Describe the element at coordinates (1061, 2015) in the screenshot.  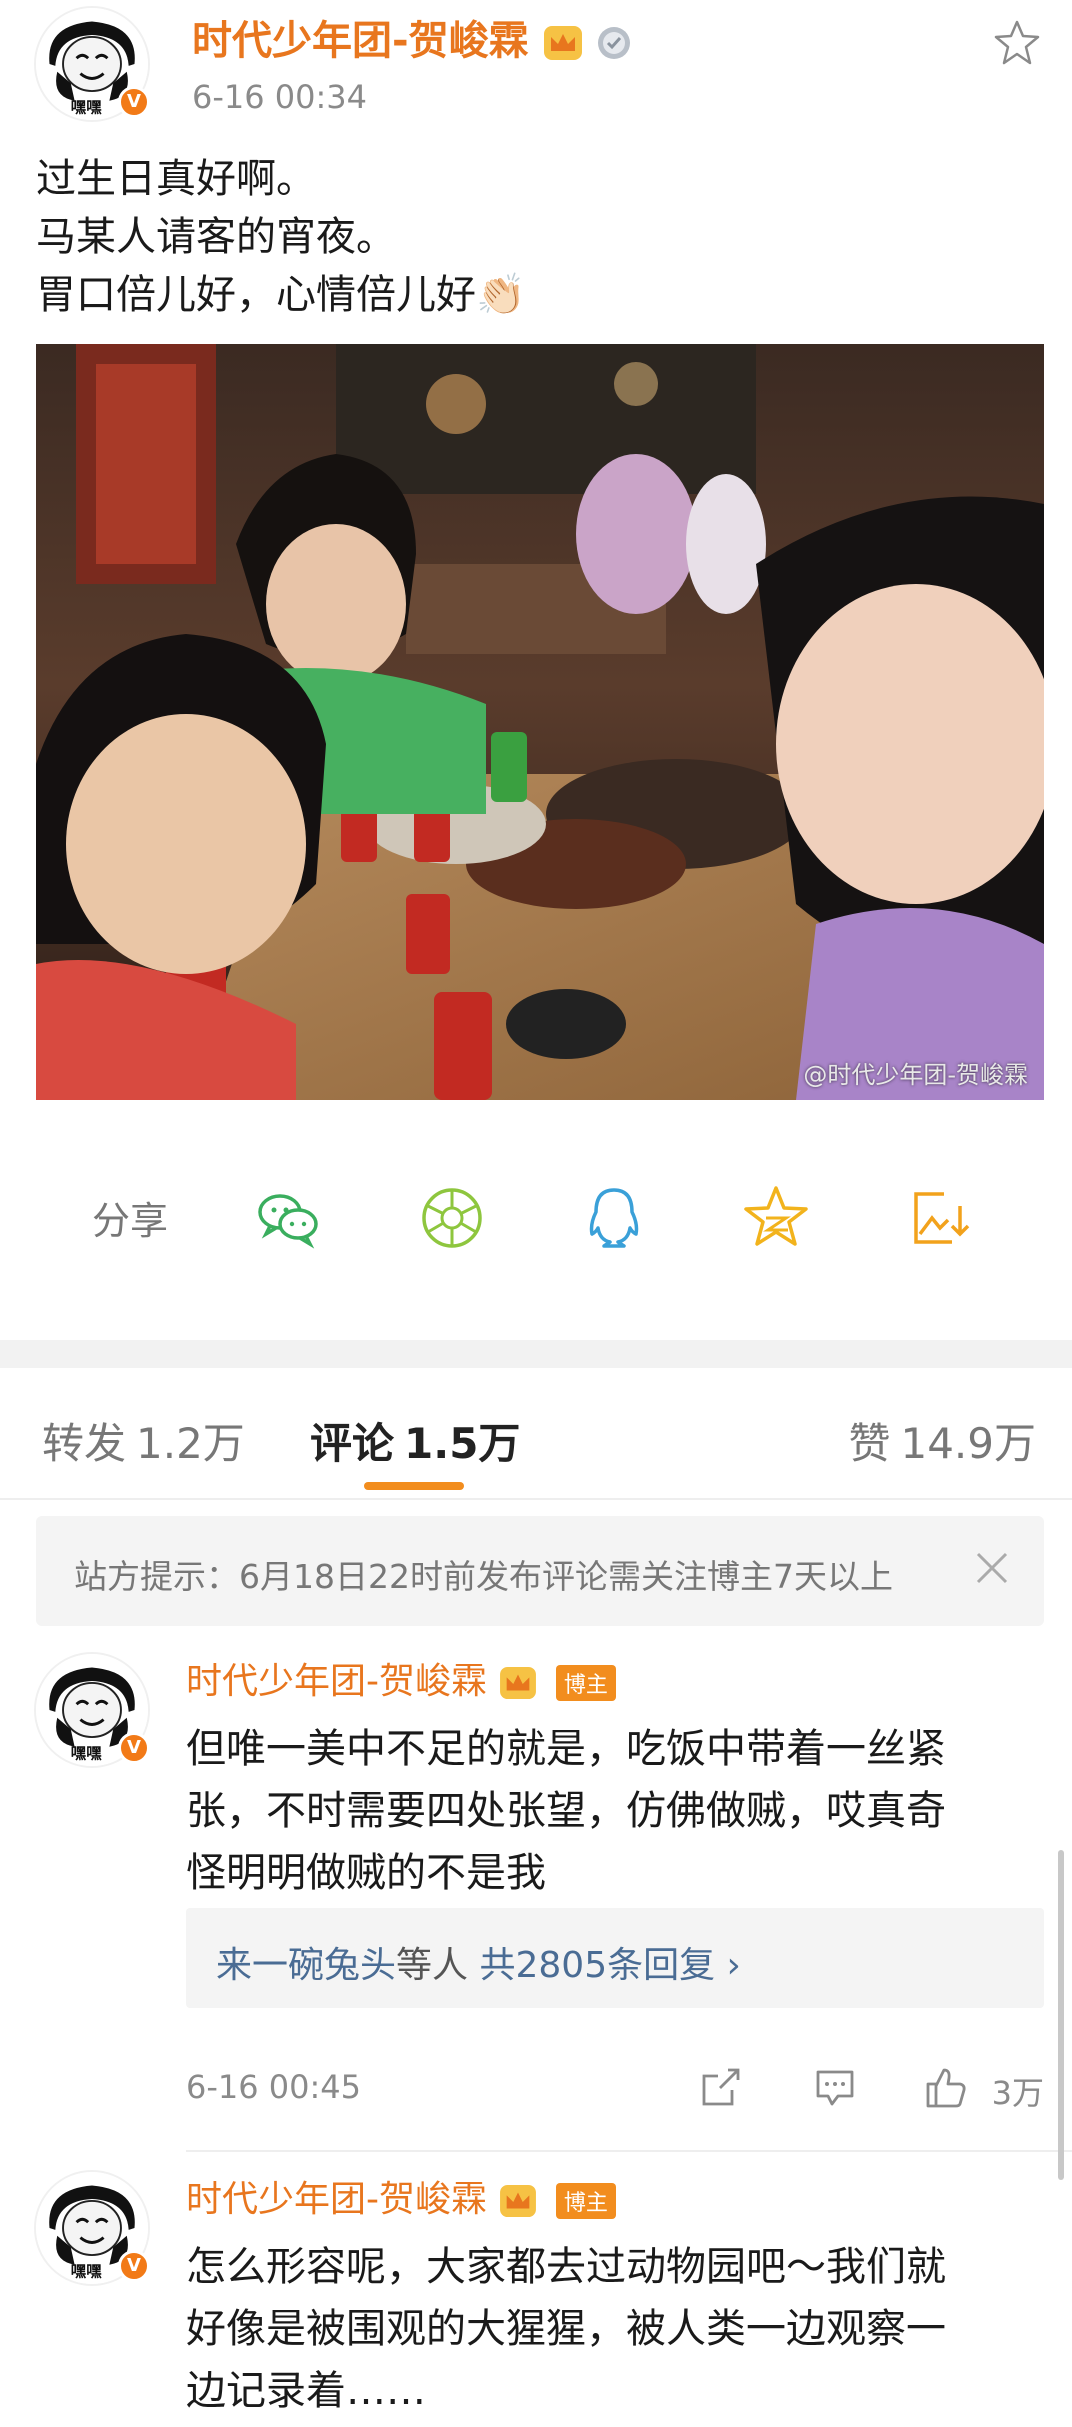
I see `scrollbar` at that location.